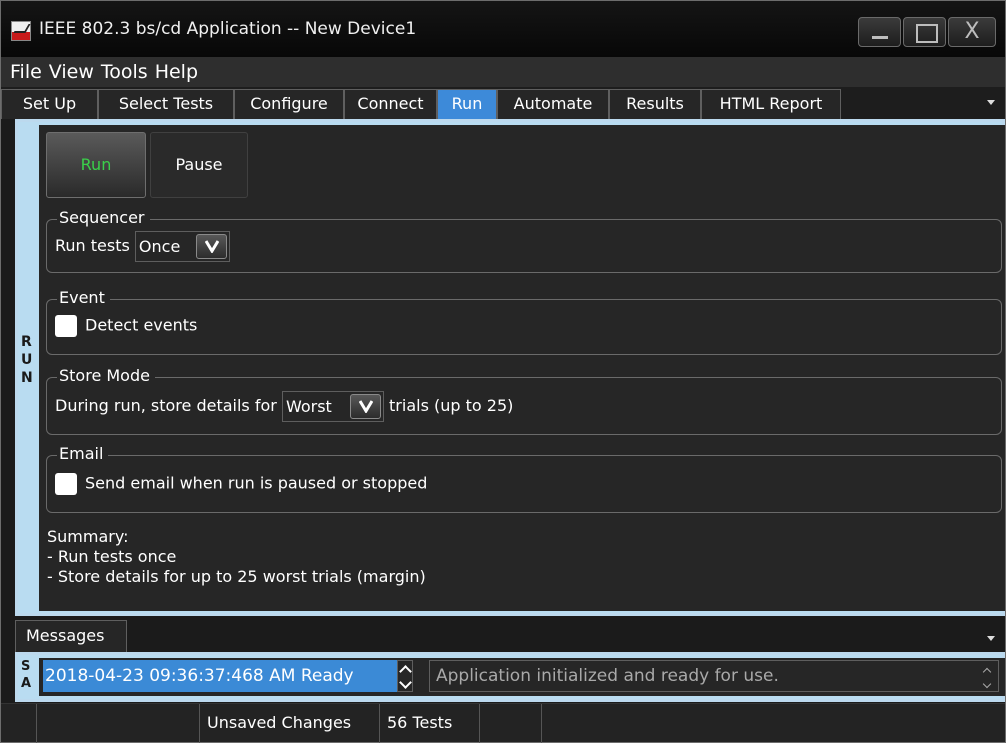 The width and height of the screenshot is (1006, 743). What do you see at coordinates (83, 454) in the screenshot?
I see `email-title: Email` at bounding box center [83, 454].